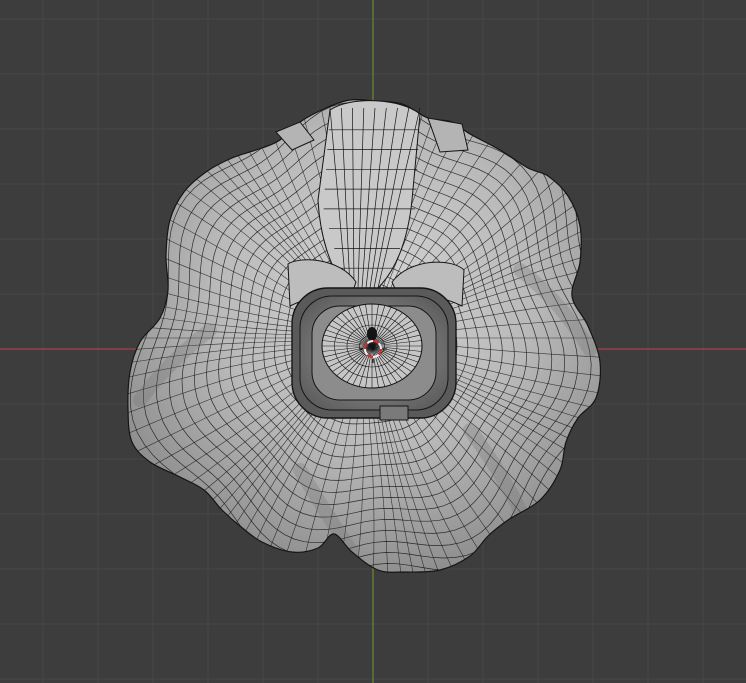  What do you see at coordinates (373, 349) in the screenshot?
I see `cursor-center` at bounding box center [373, 349].